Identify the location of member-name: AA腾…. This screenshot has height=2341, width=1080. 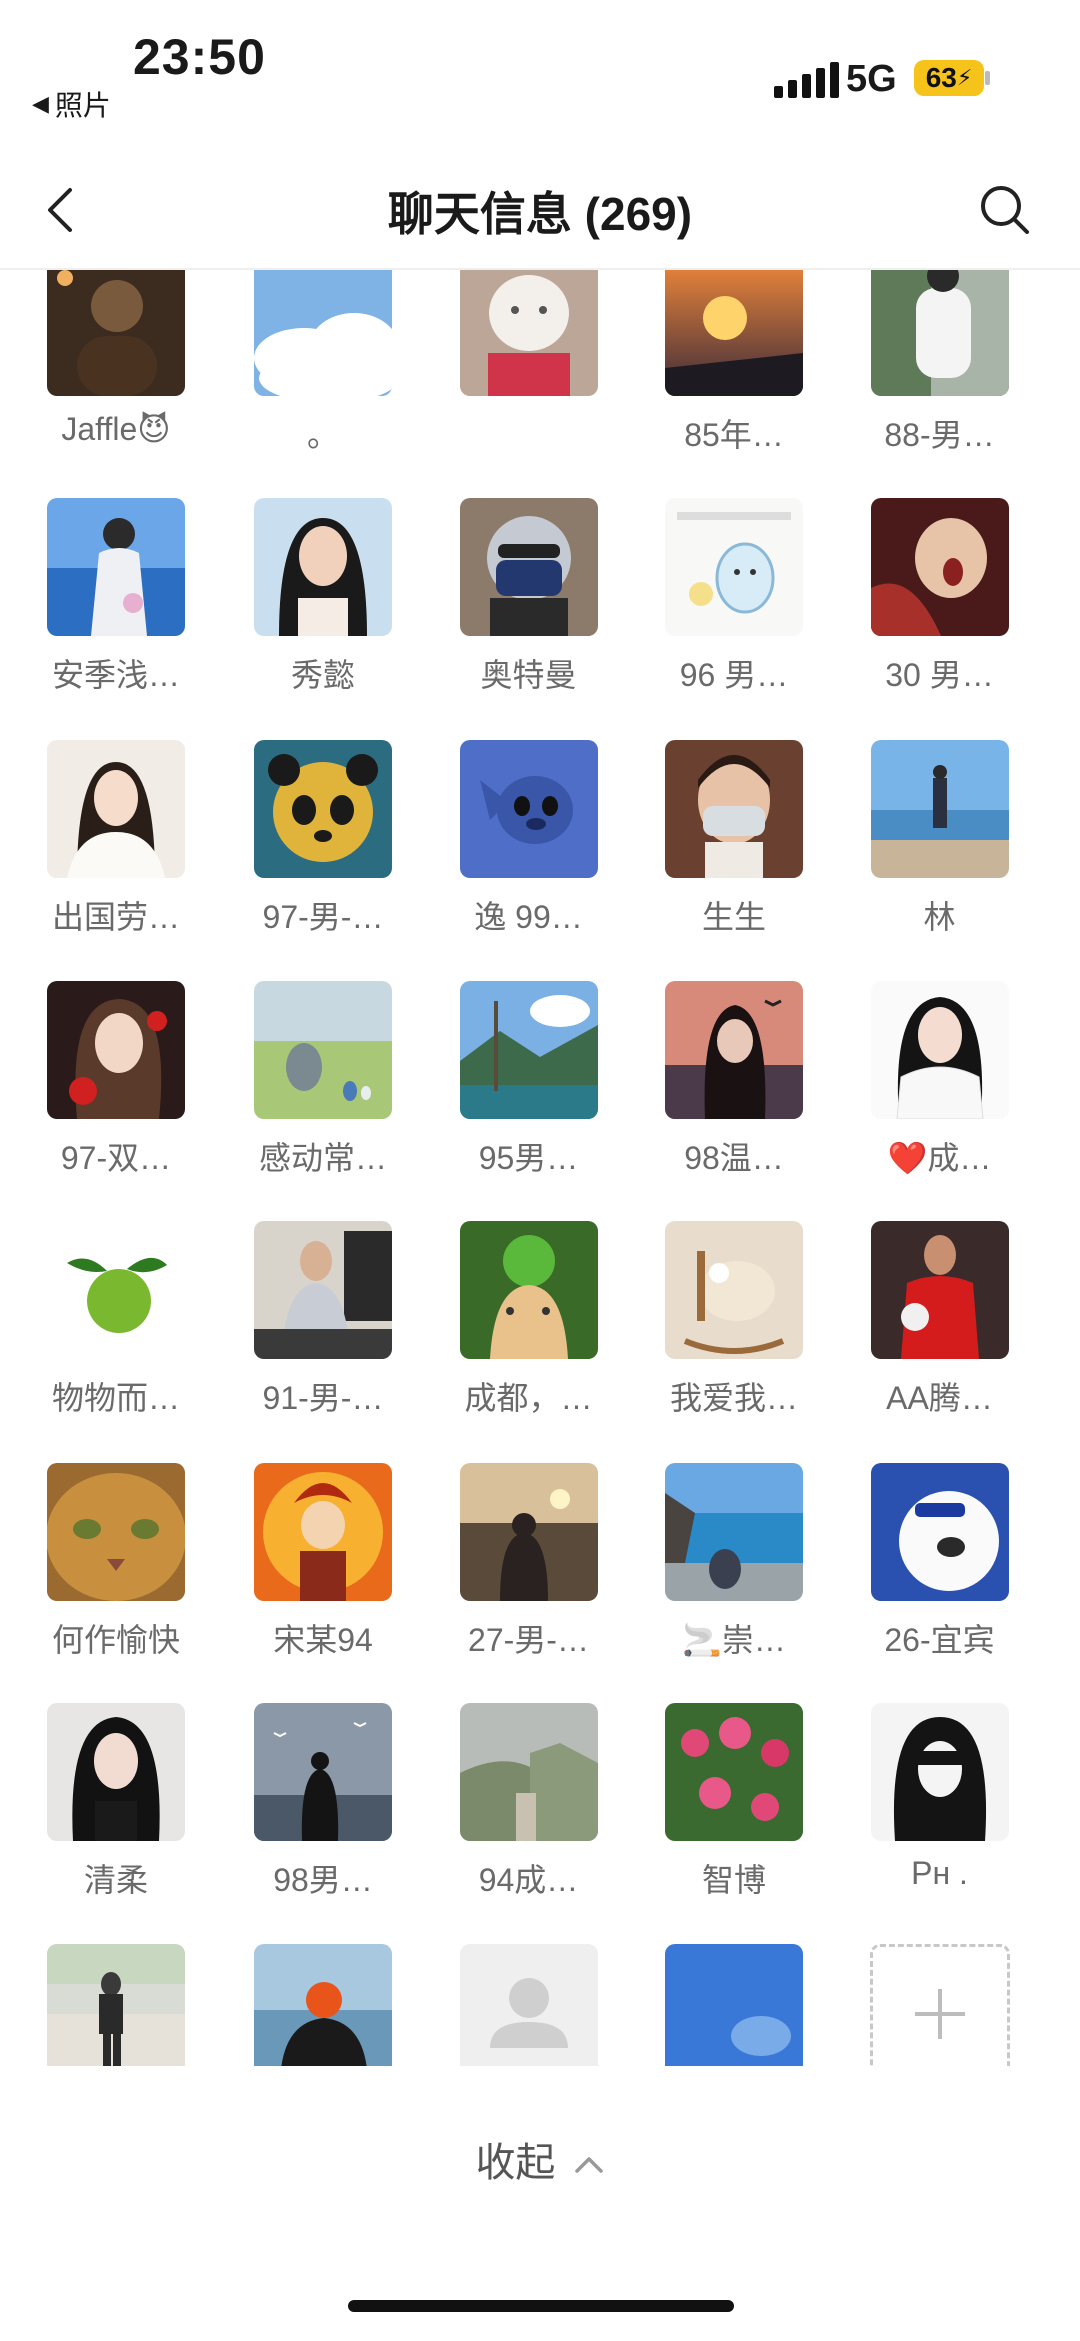
(939, 1398).